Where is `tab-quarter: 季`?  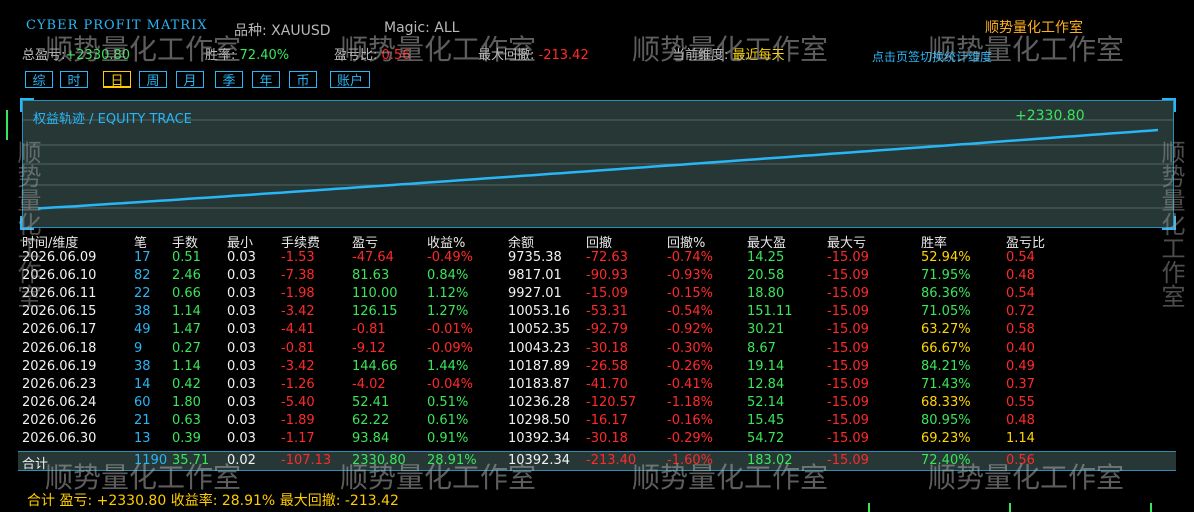
tab-quarter: 季 is located at coordinates (229, 80).